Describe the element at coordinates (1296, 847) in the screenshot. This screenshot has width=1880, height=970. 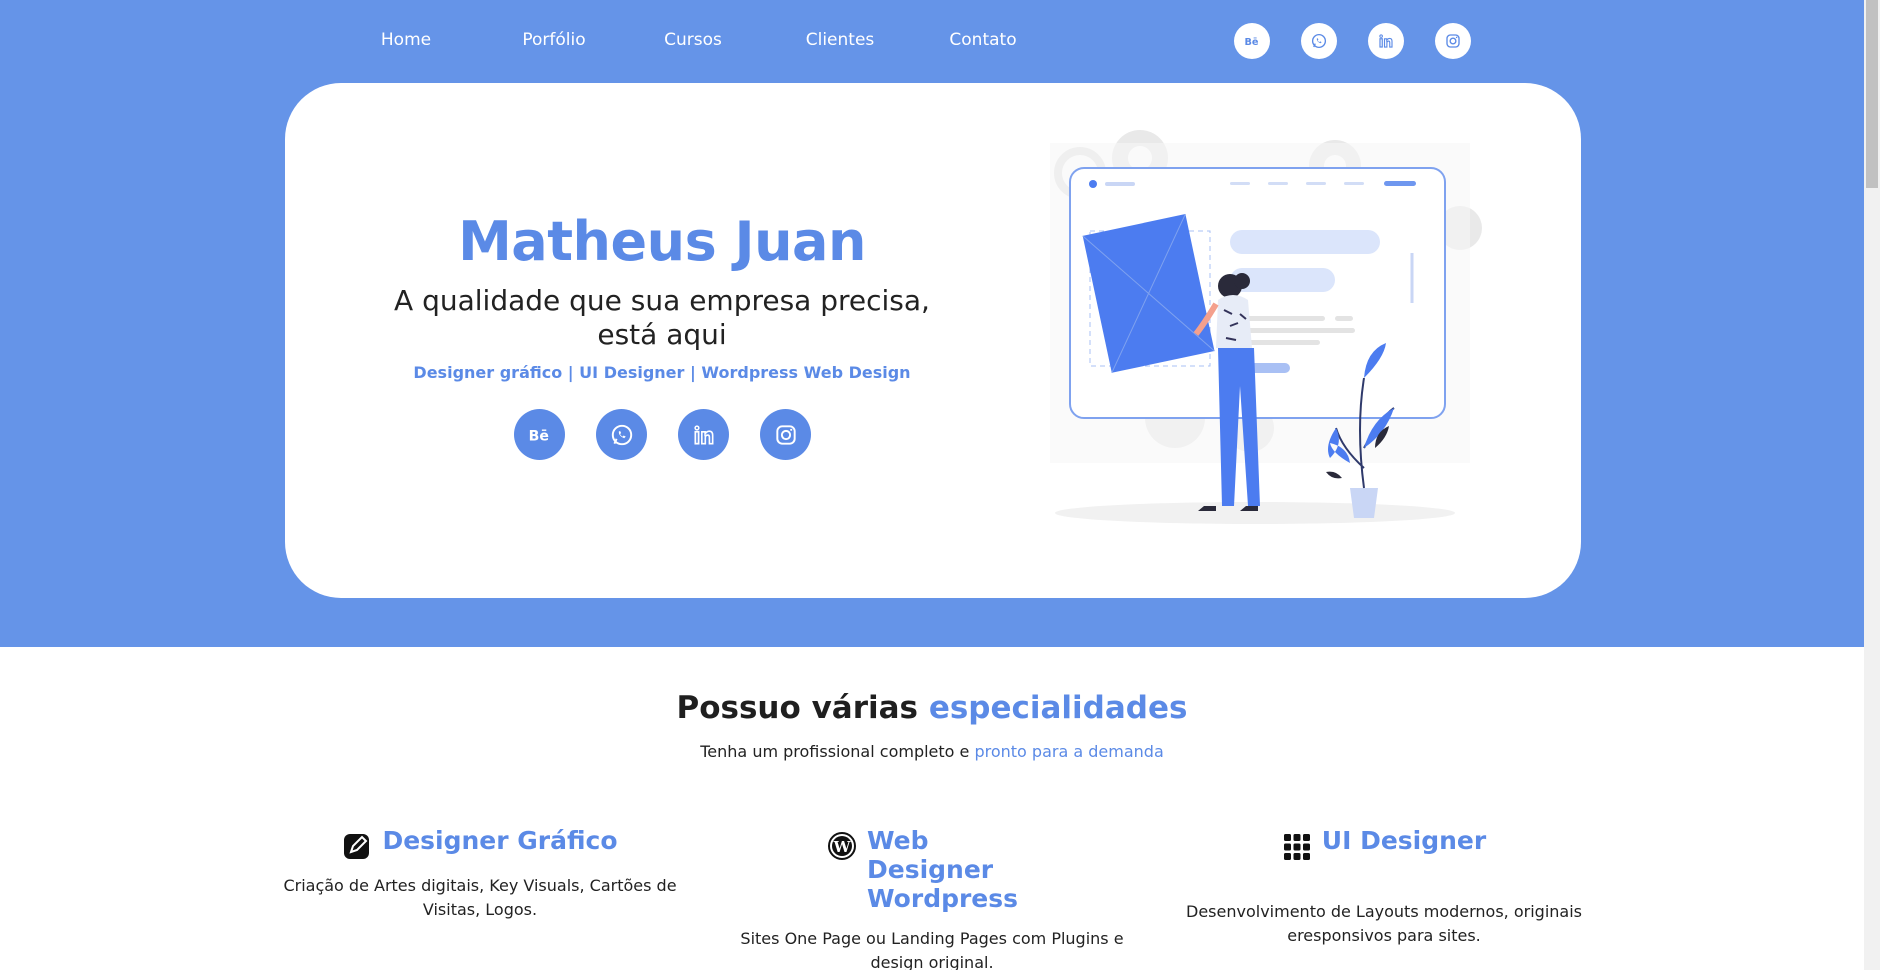
I see `grid-dots-icon` at that location.